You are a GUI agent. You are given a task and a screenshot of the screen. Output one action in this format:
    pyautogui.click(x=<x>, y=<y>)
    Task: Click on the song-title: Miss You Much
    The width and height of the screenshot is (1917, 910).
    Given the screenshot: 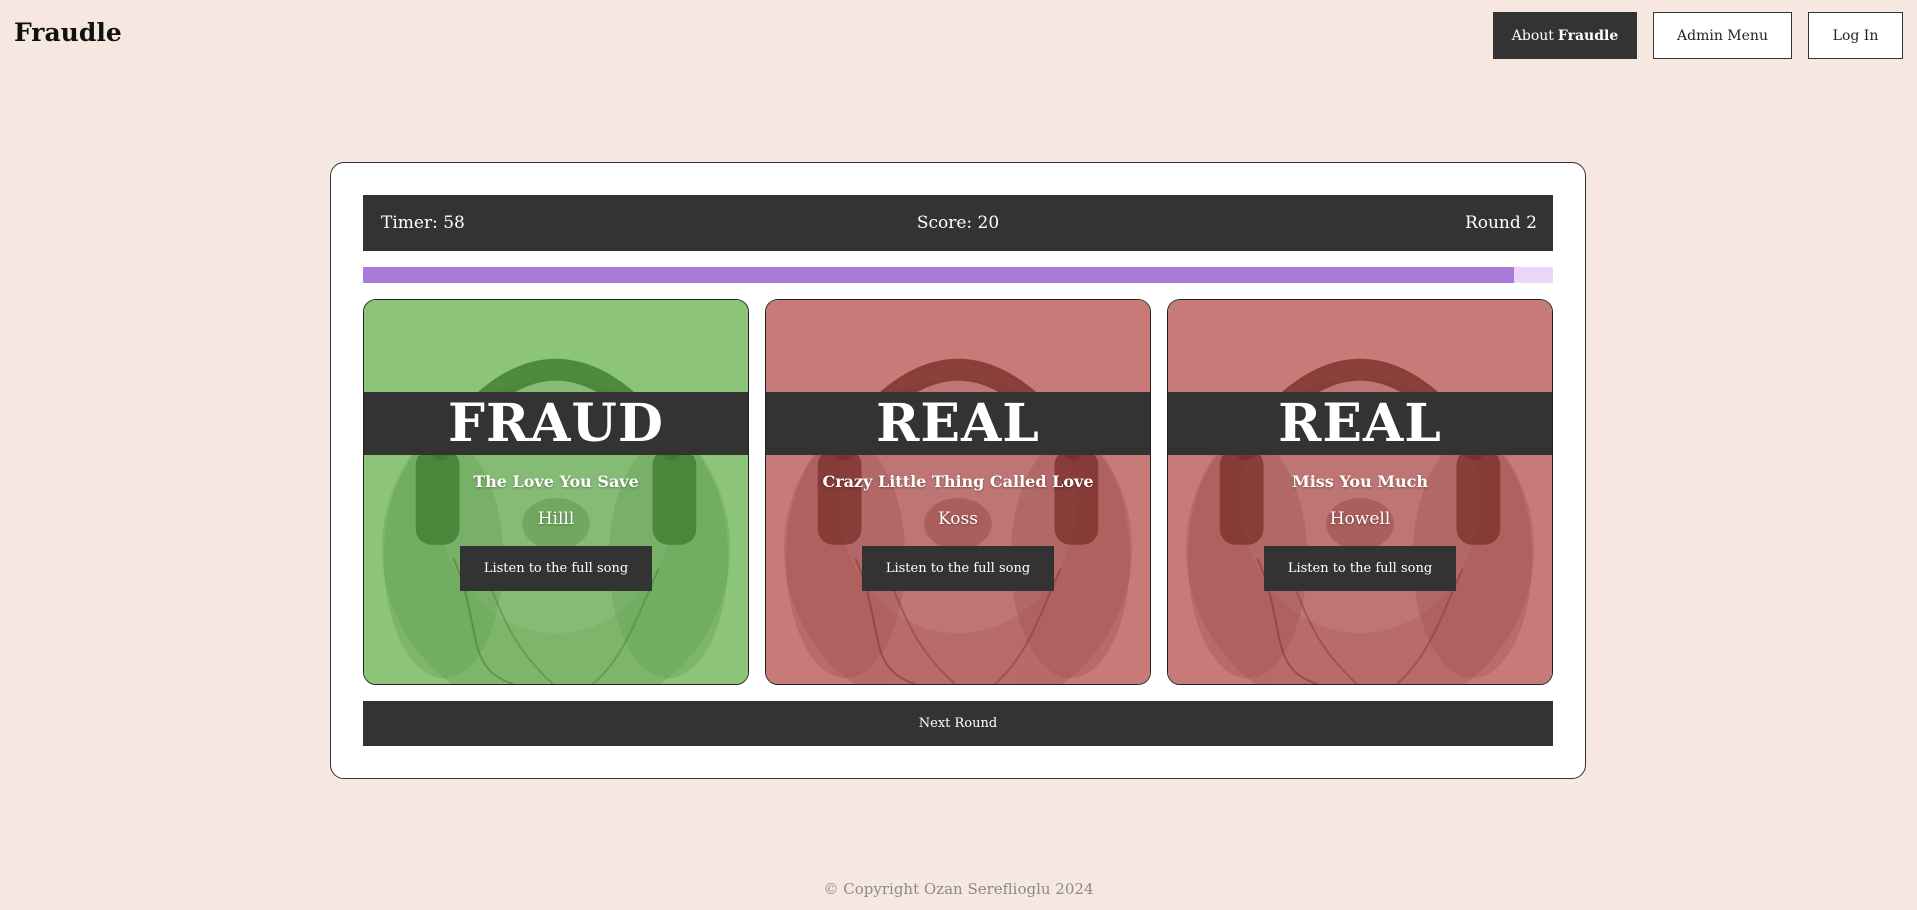 What is the action you would take?
    pyautogui.click(x=1360, y=481)
    